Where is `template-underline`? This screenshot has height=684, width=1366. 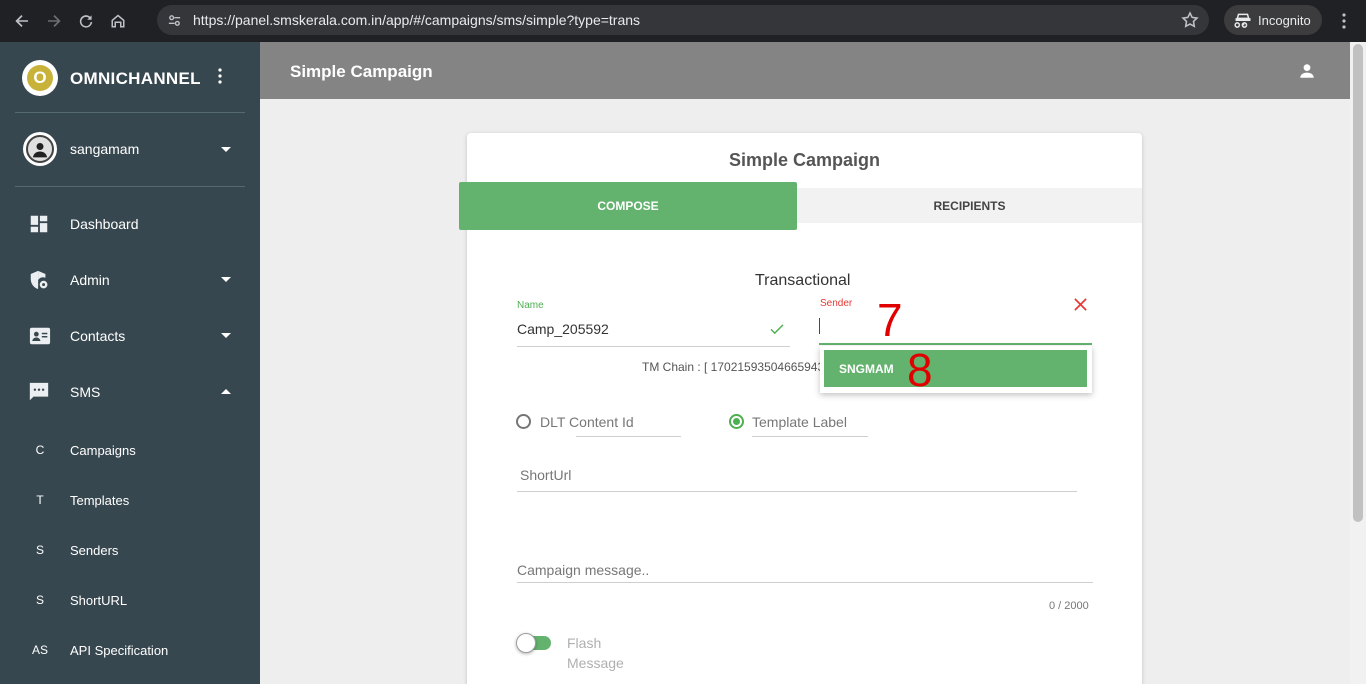
template-underline is located at coordinates (810, 436).